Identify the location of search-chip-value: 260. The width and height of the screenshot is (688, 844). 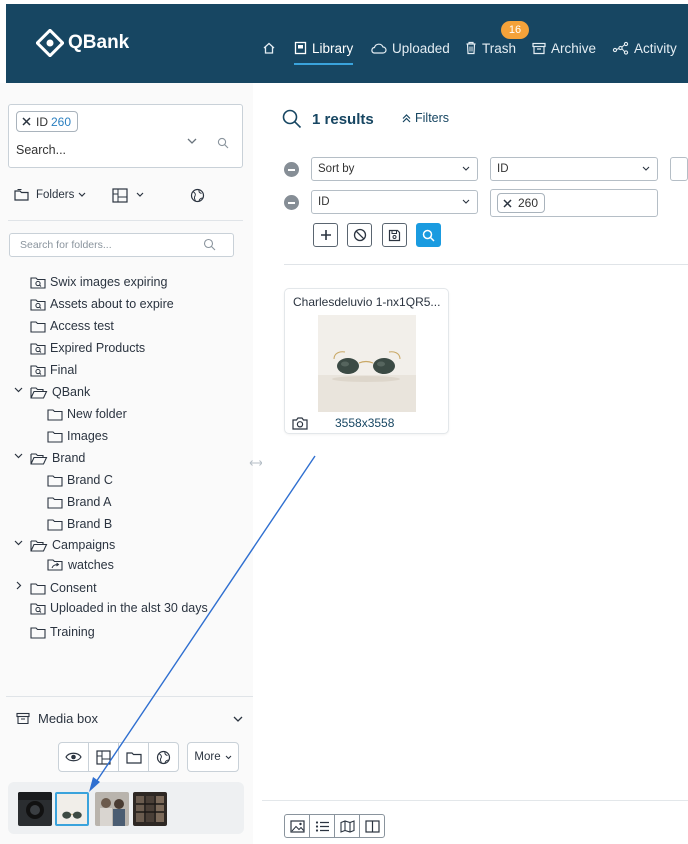
(61, 121).